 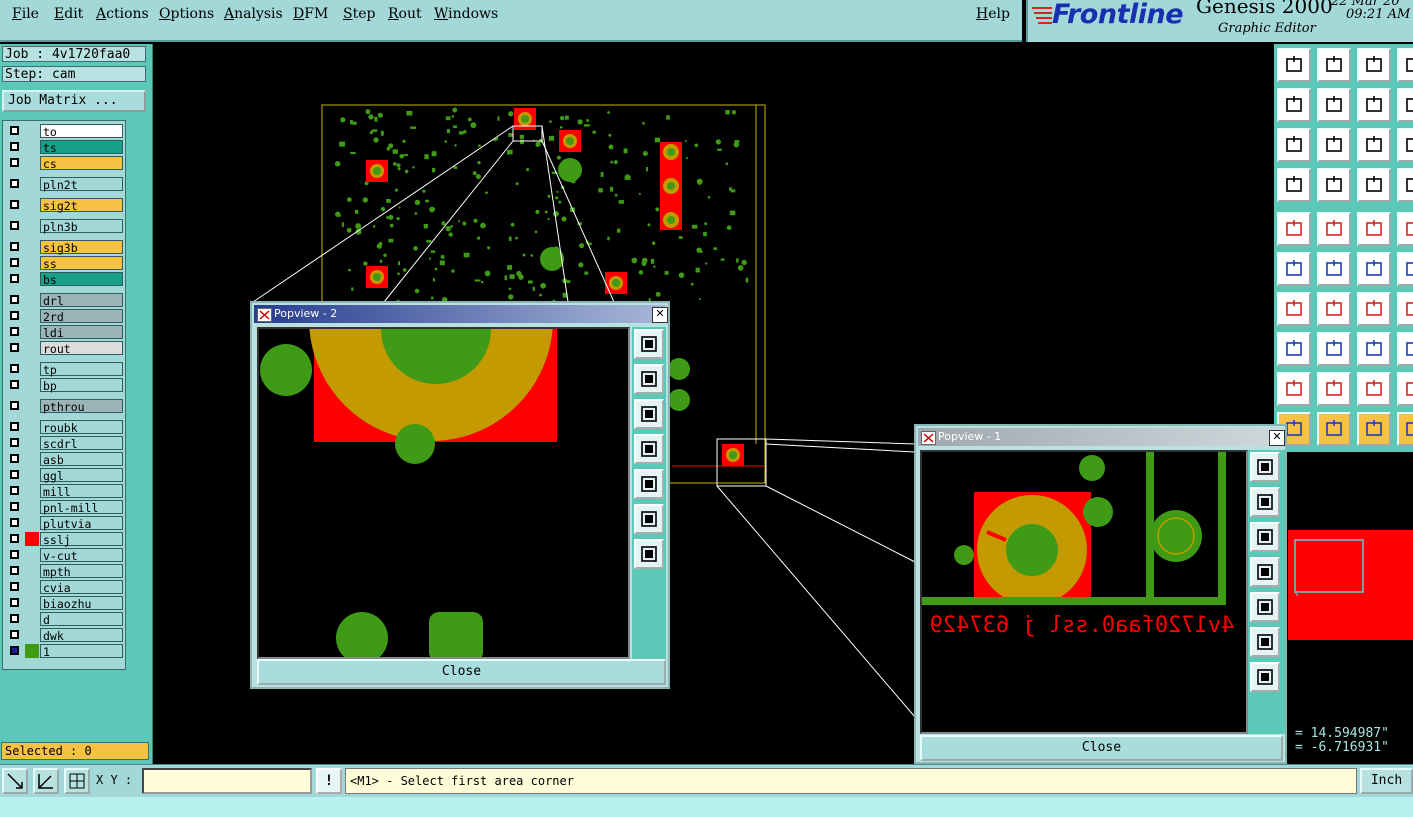 What do you see at coordinates (64, 619) in the screenshot?
I see `layer-row: d` at bounding box center [64, 619].